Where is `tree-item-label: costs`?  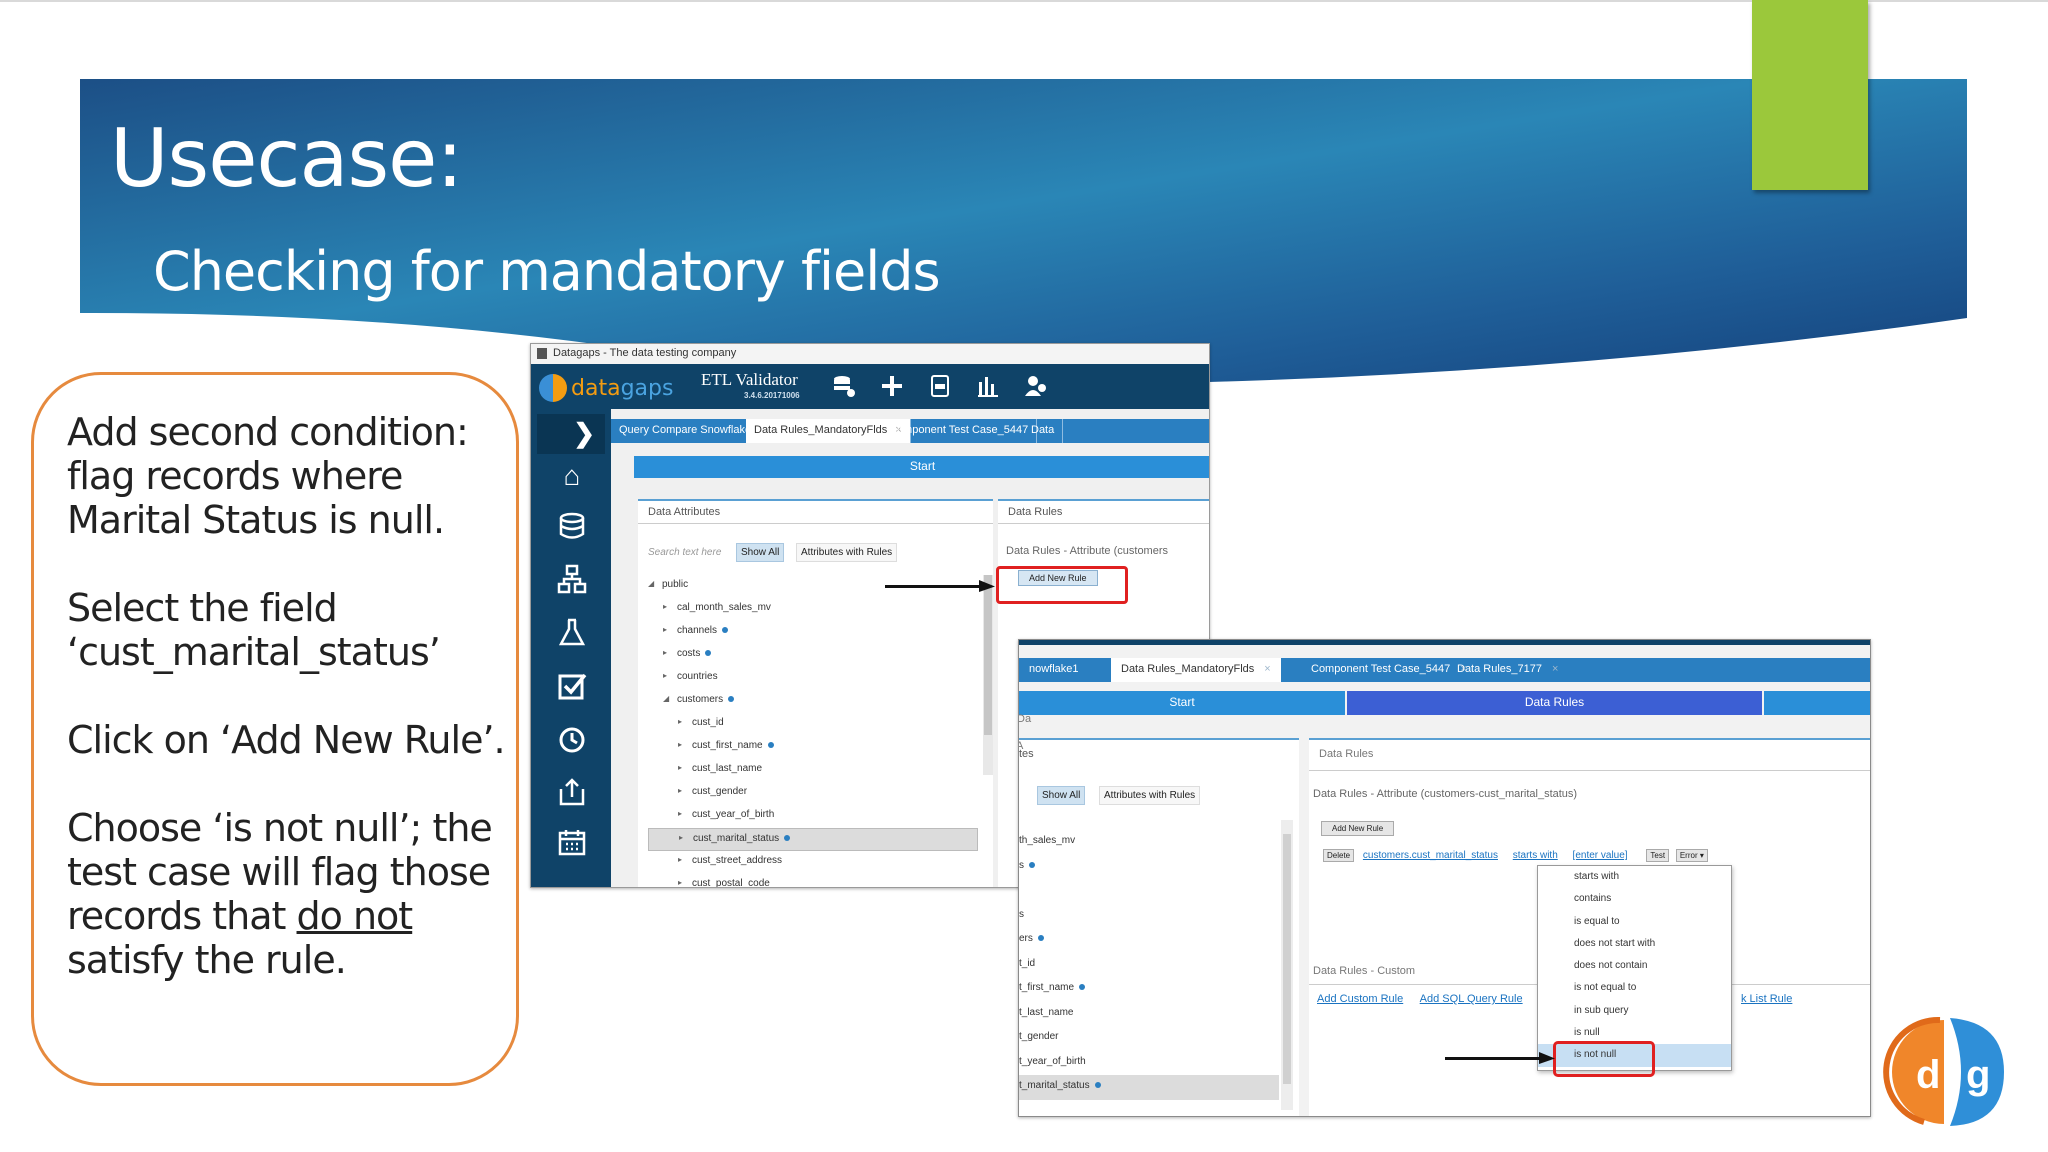 tree-item-label: costs is located at coordinates (694, 653).